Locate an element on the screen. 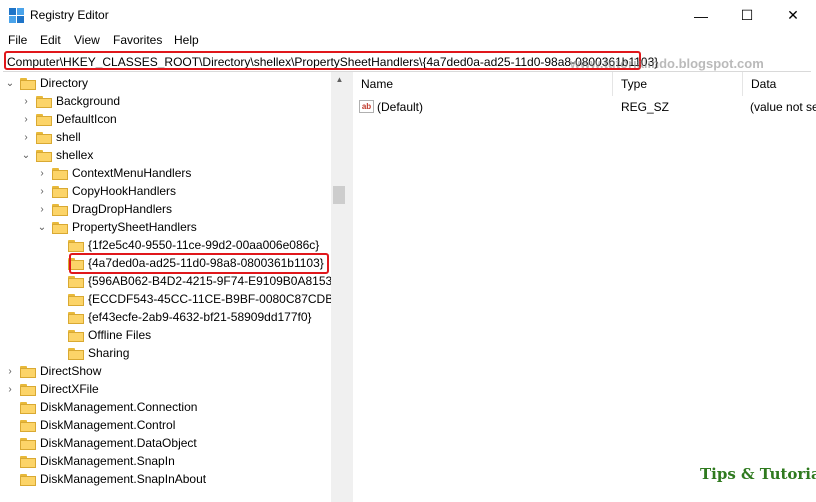 This screenshot has height=502, width=816. tree-item: › Background is located at coordinates (70, 101).